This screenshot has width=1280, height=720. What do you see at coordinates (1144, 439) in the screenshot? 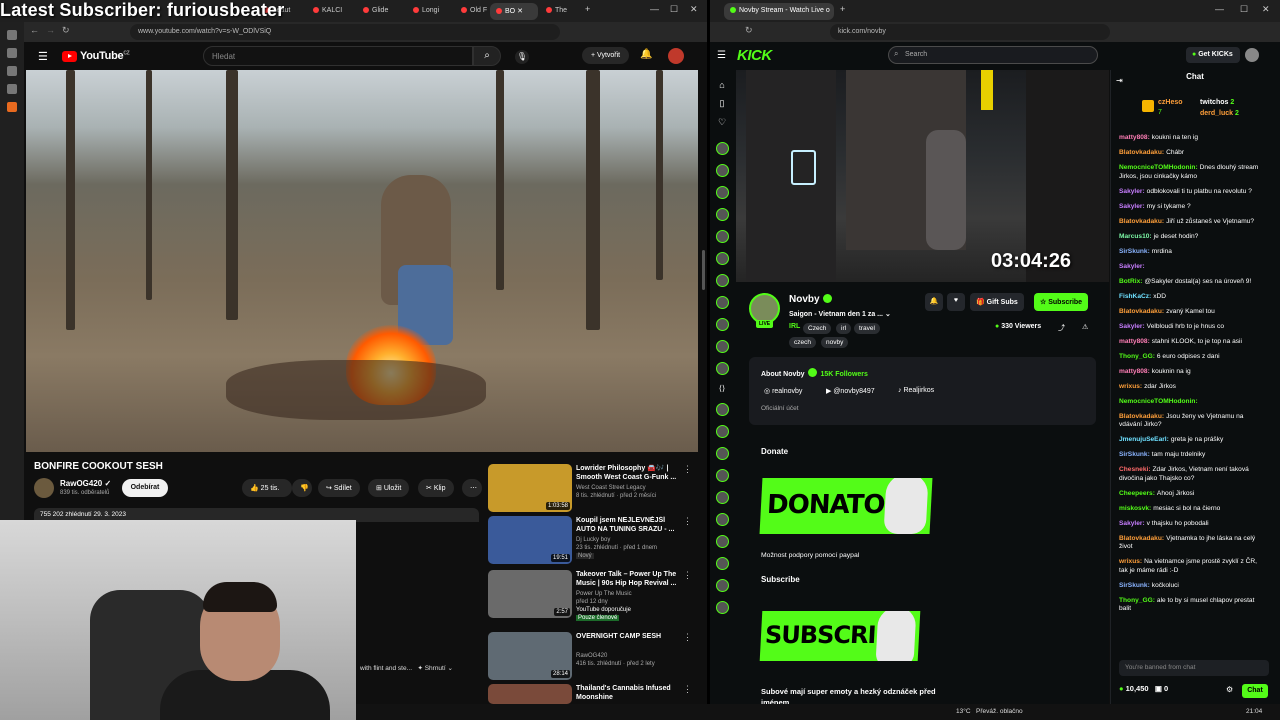
I see `chat-username: JmenujuSeEarl:` at bounding box center [1144, 439].